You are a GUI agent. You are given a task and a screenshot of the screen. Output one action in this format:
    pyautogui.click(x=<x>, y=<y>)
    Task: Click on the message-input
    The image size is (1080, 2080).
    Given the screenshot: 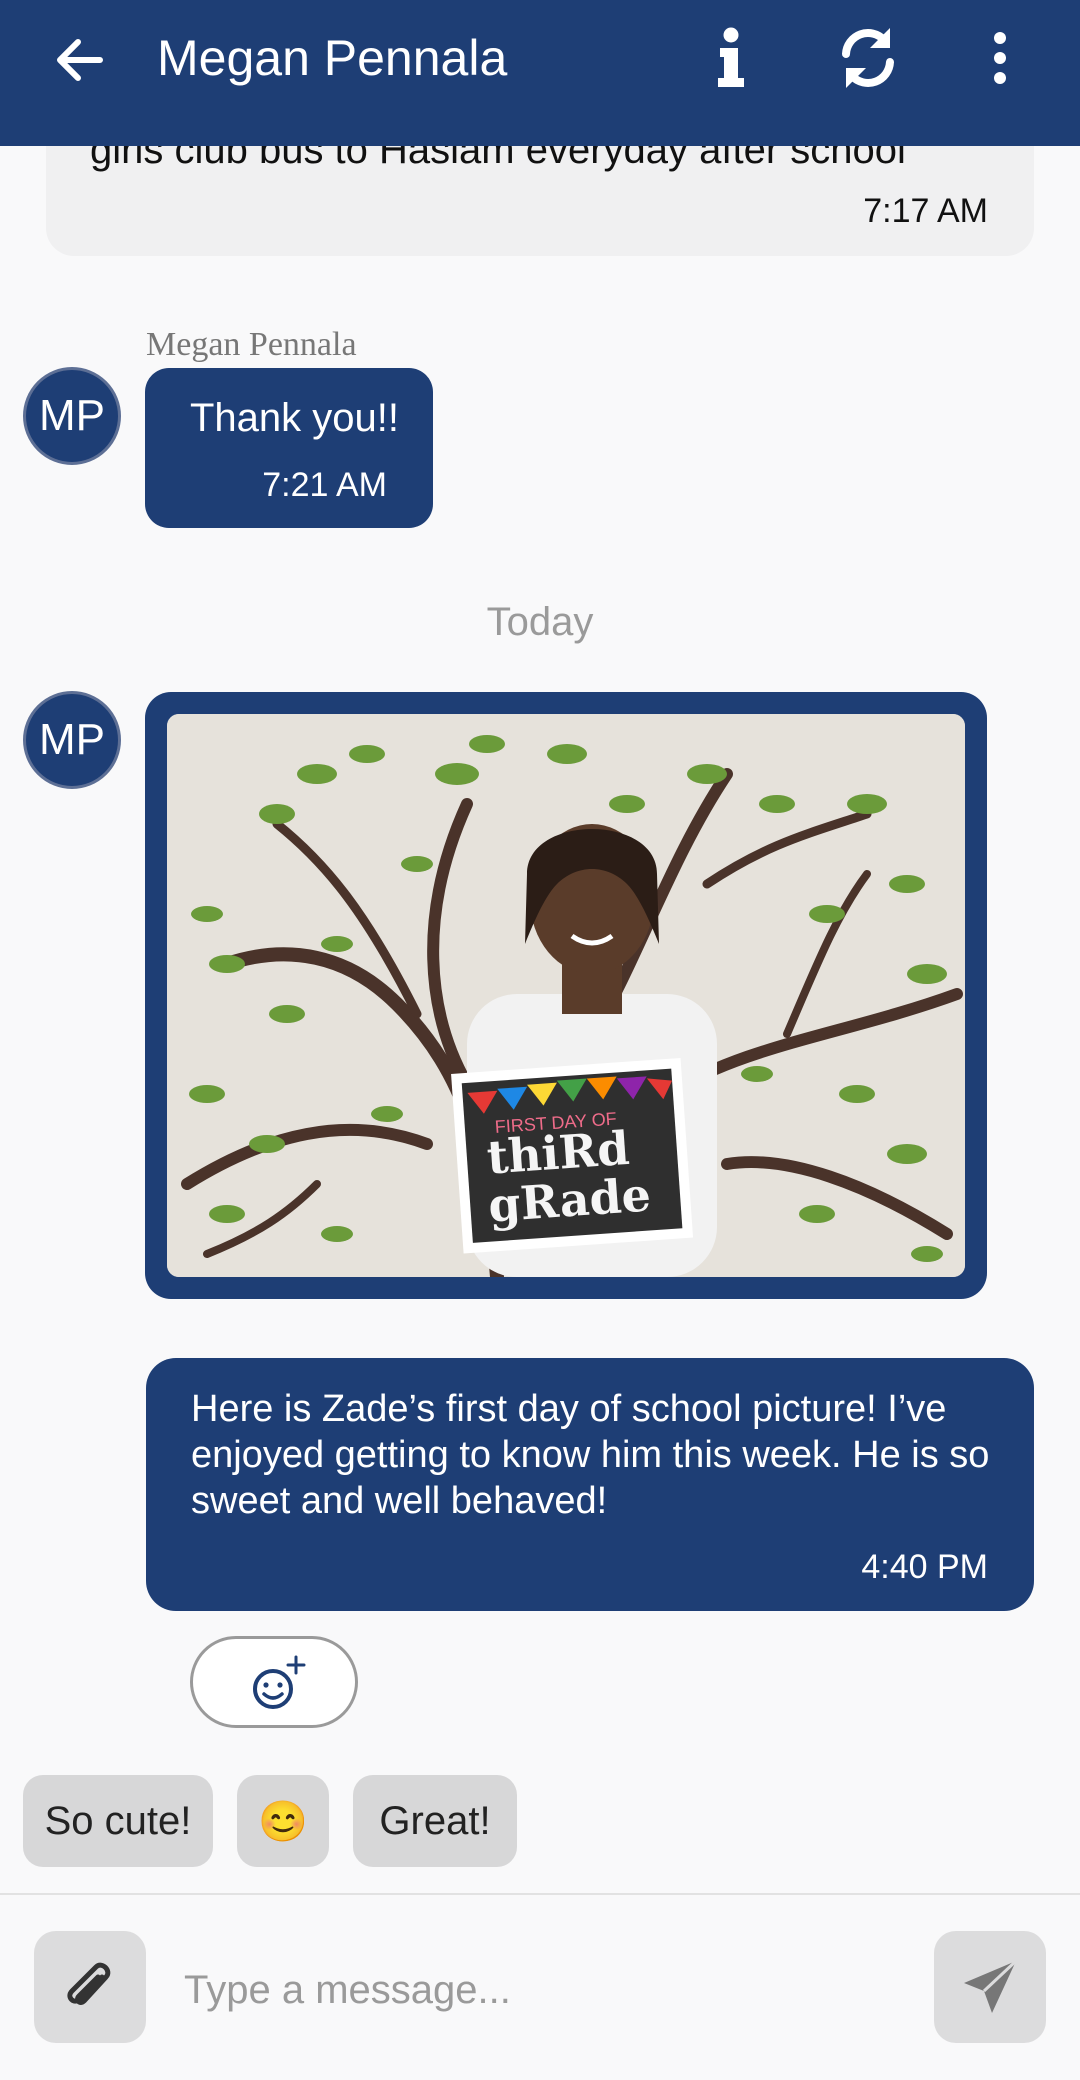 What is the action you would take?
    pyautogui.click(x=544, y=1990)
    